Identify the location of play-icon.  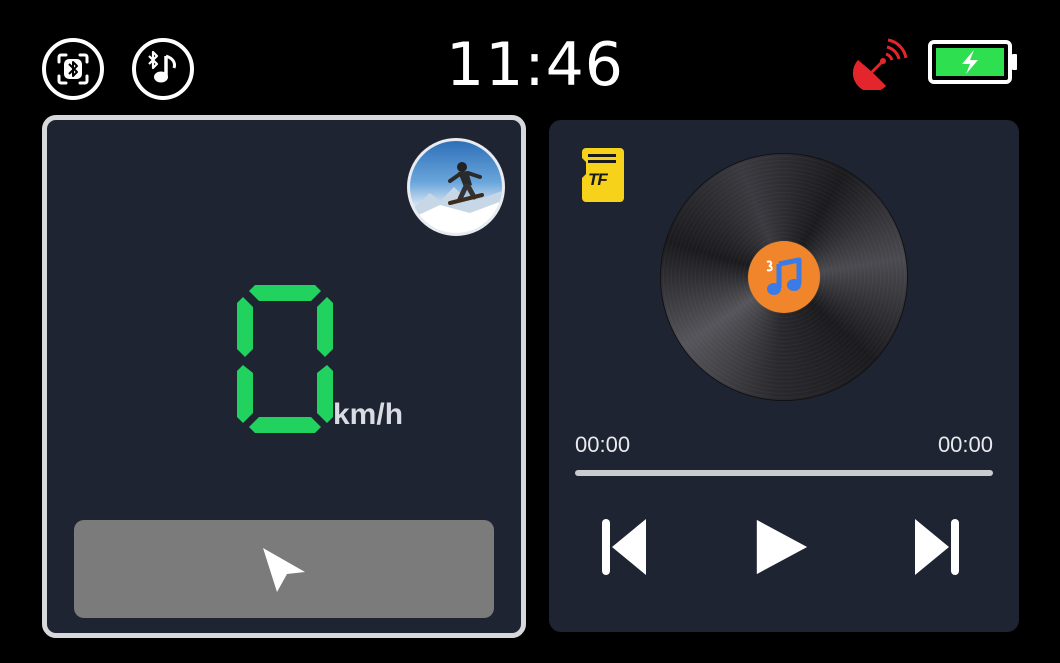
(782, 547).